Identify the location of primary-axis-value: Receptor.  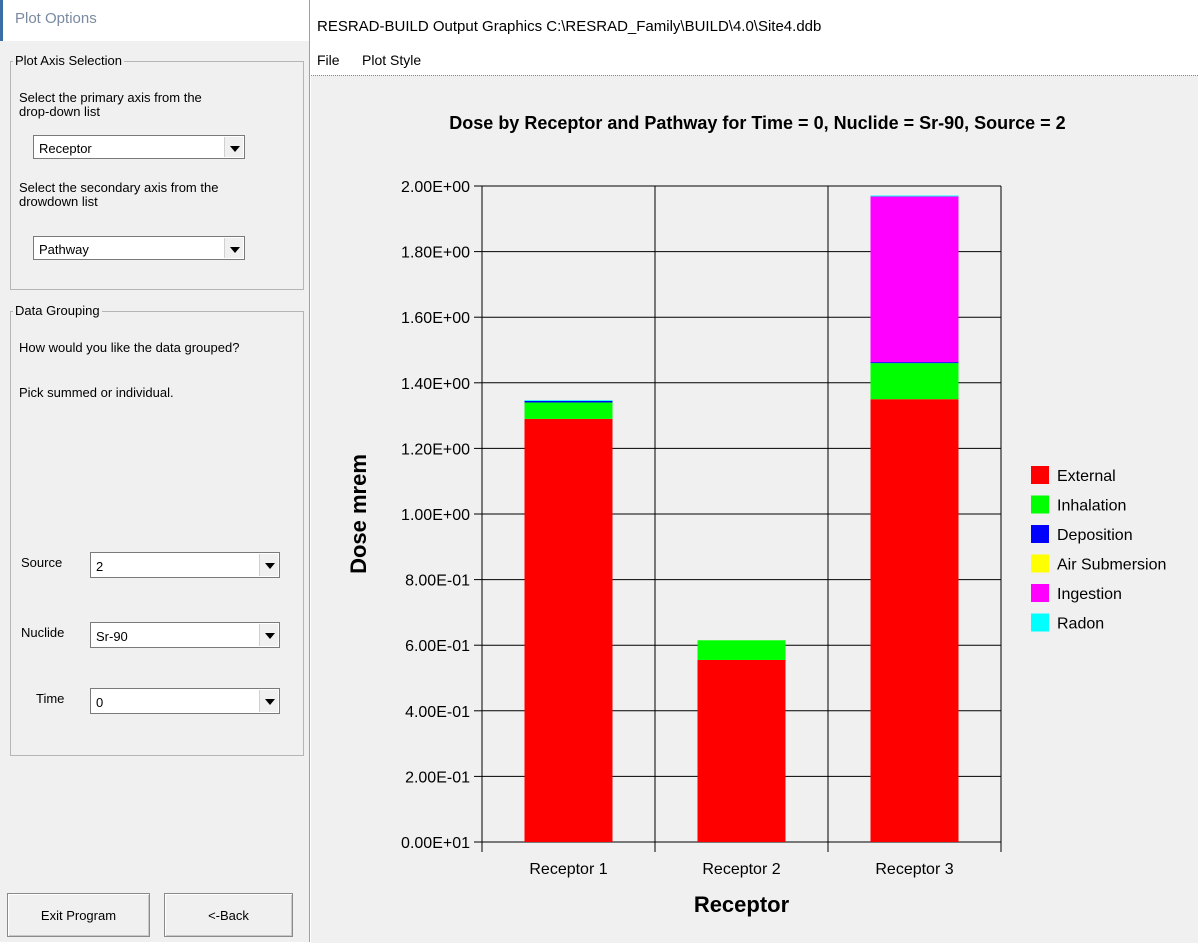
(65, 148).